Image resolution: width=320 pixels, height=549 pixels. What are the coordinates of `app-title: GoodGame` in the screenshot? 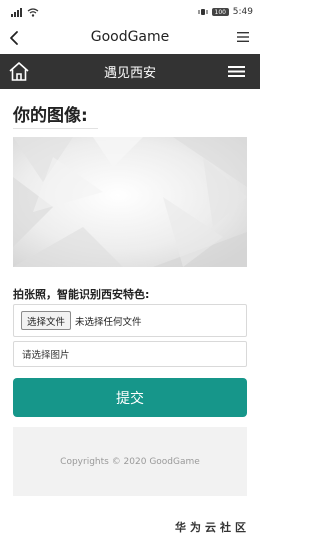 It's located at (130, 37).